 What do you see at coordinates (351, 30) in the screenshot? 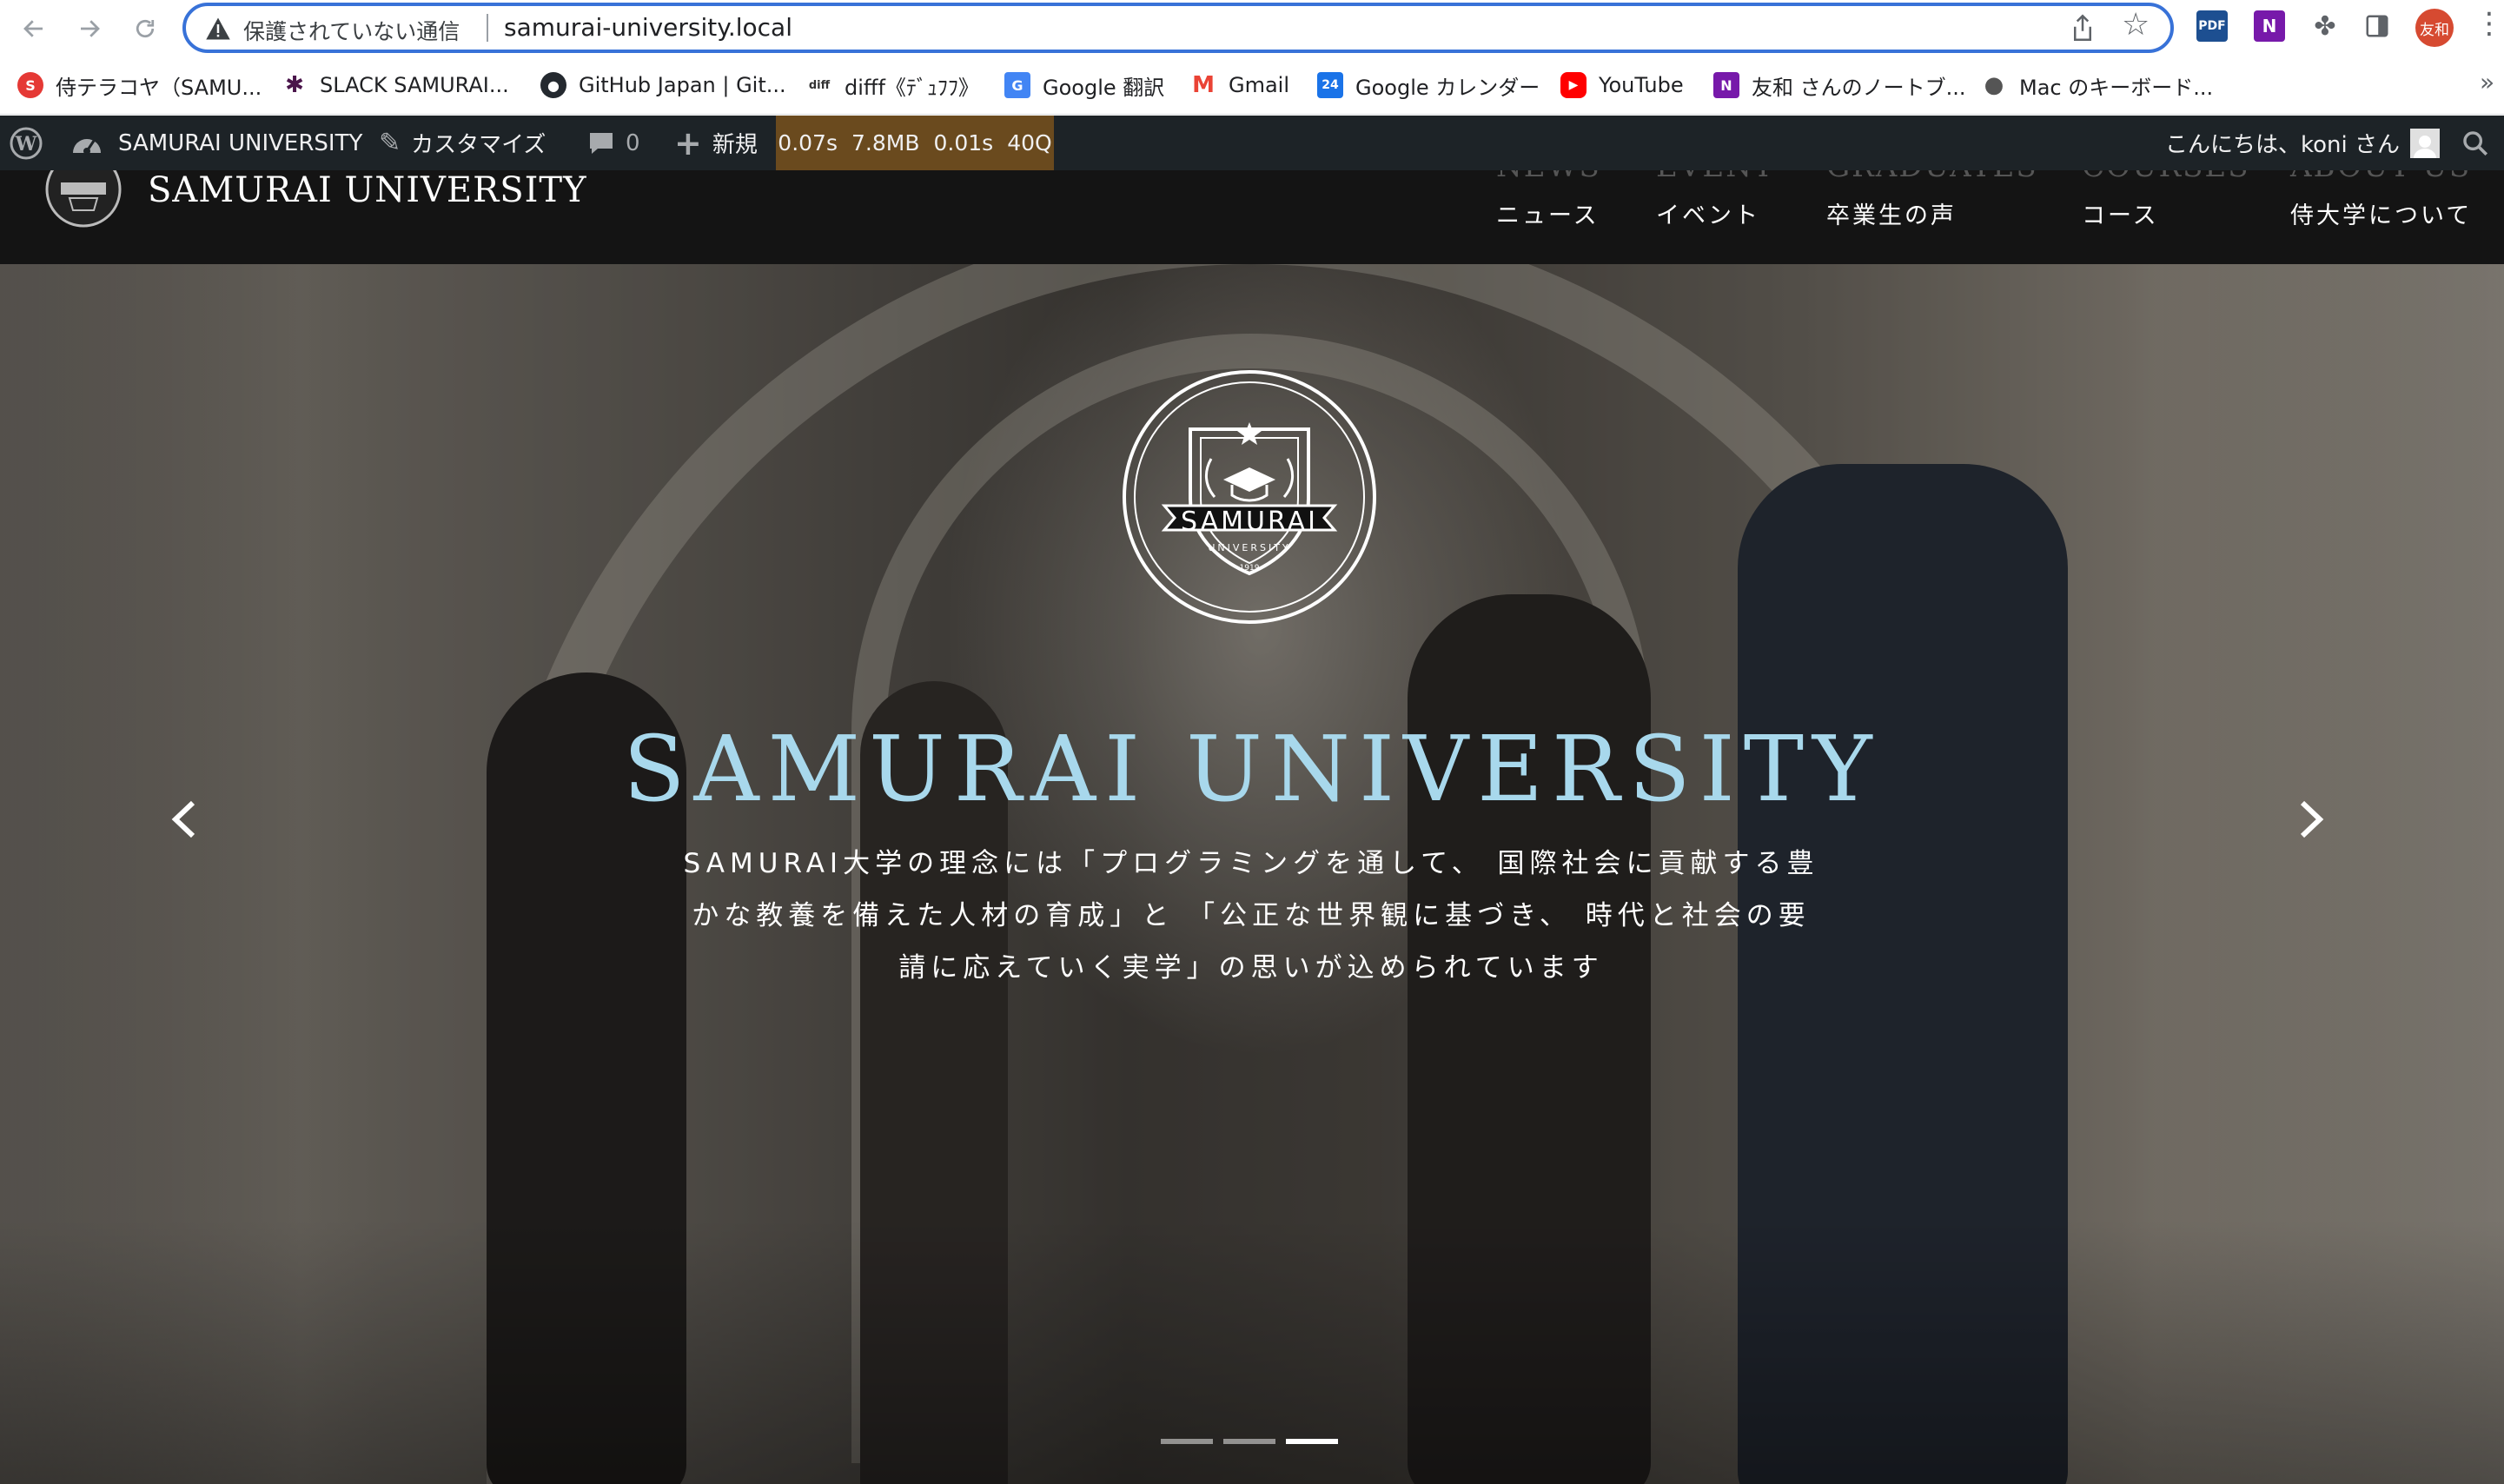
I see `security-status-label: 保護されていない通信` at bounding box center [351, 30].